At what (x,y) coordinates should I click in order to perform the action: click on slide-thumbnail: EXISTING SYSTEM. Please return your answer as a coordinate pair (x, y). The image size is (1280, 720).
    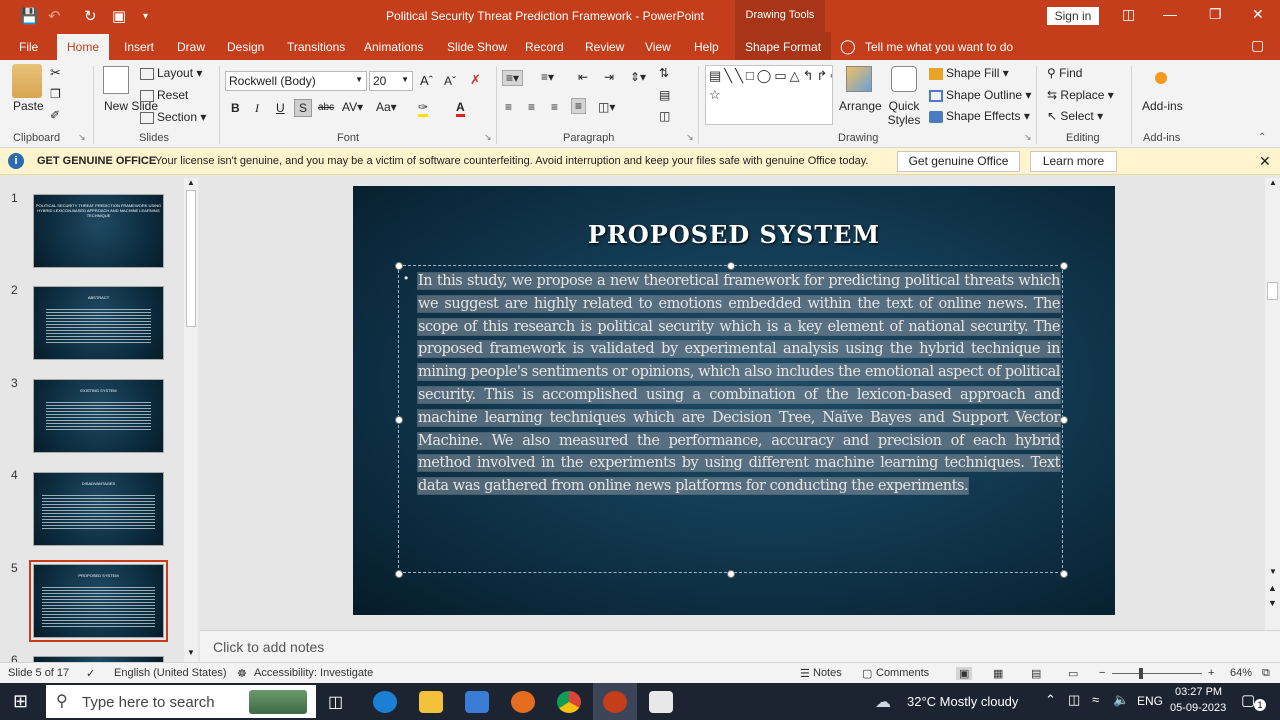
    Looking at the image, I should click on (98, 416).